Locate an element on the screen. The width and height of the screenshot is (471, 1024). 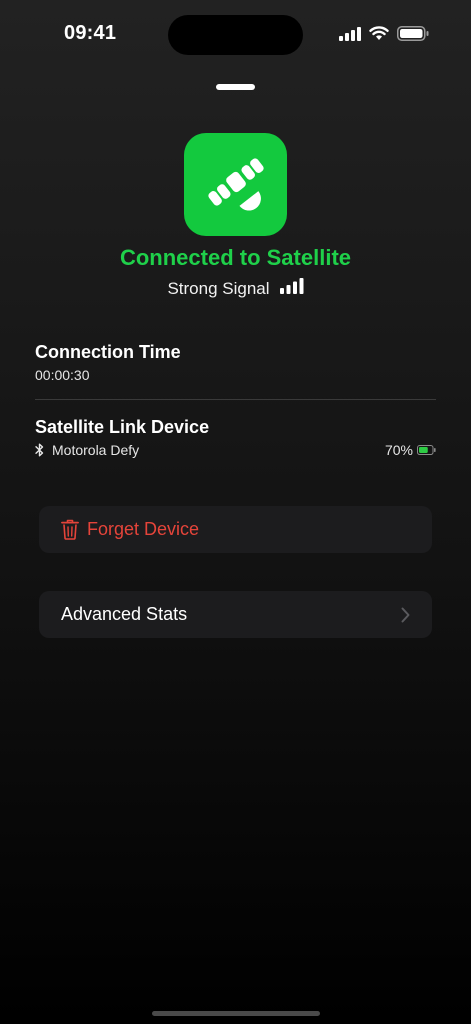
satellite-icon is located at coordinates (236, 184).